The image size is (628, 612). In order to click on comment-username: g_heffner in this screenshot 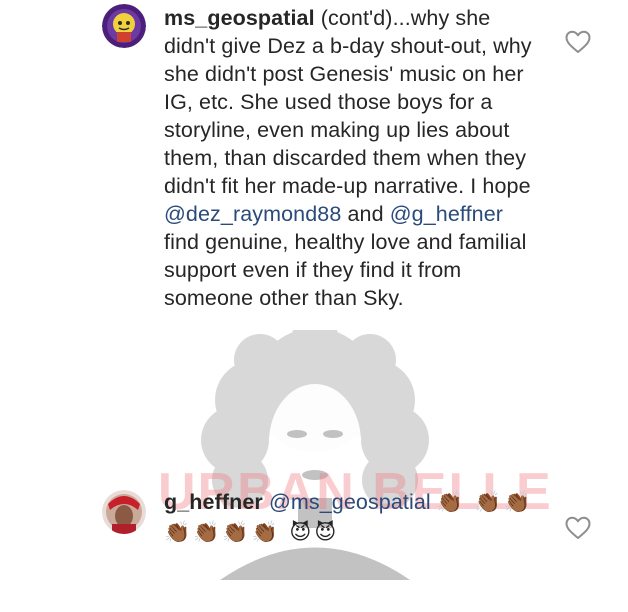, I will do `click(213, 502)`.